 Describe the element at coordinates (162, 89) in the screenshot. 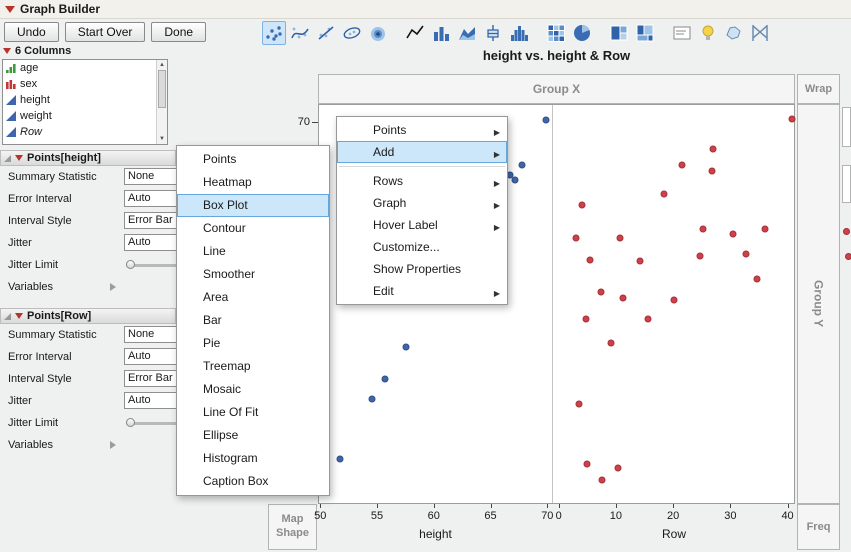

I see `scrollbar-thumb` at that location.